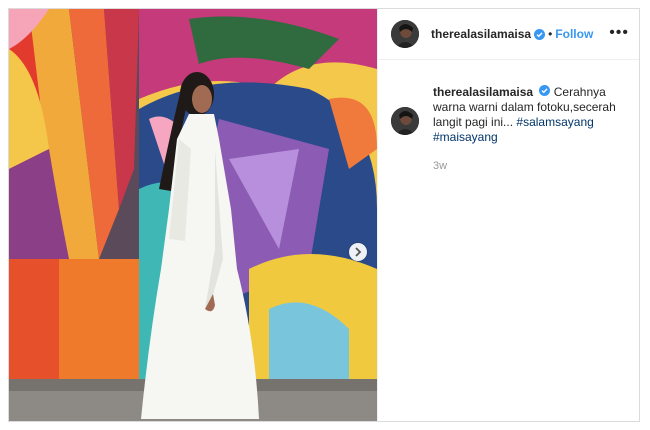 The height and width of the screenshot is (430, 650). I want to click on post-header: therealasilamaisa • Follow •••, so click(508, 34).